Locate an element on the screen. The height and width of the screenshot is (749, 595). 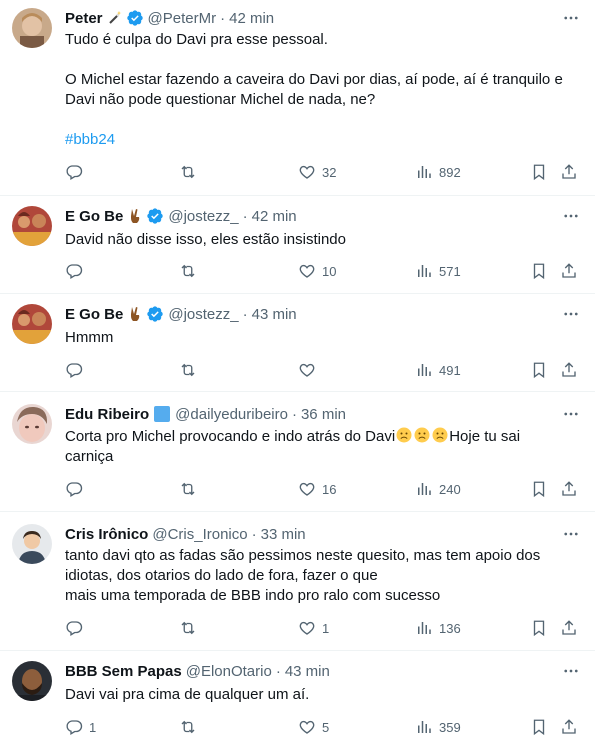
sad-face-icon is located at coordinates (422, 435).